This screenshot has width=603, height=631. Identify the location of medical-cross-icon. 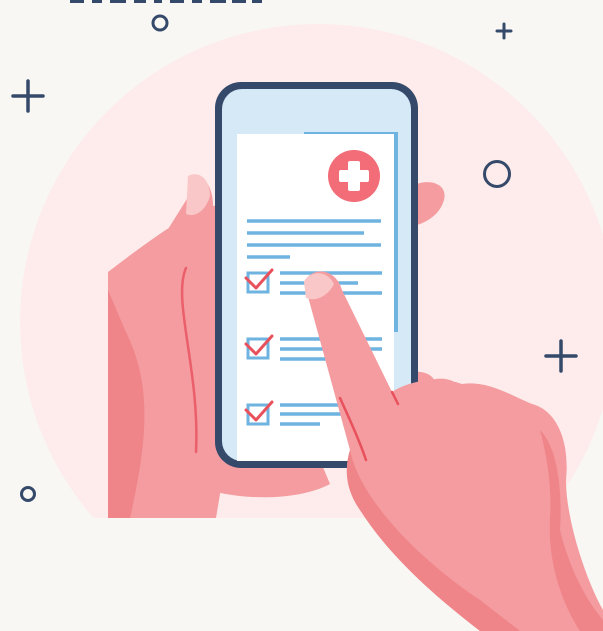
(354, 176).